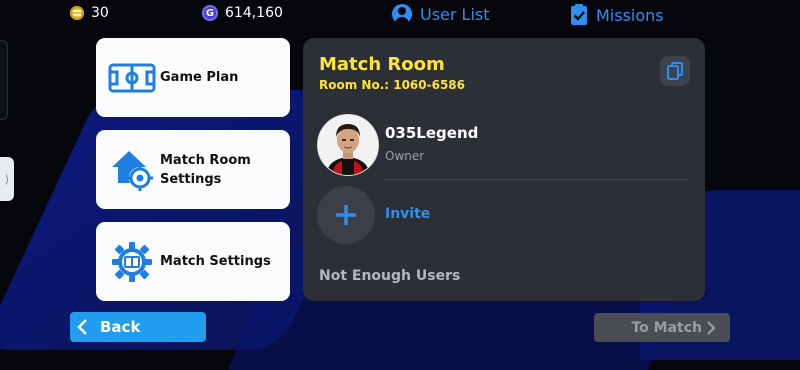  I want to click on formation-board-icon, so click(132, 78).